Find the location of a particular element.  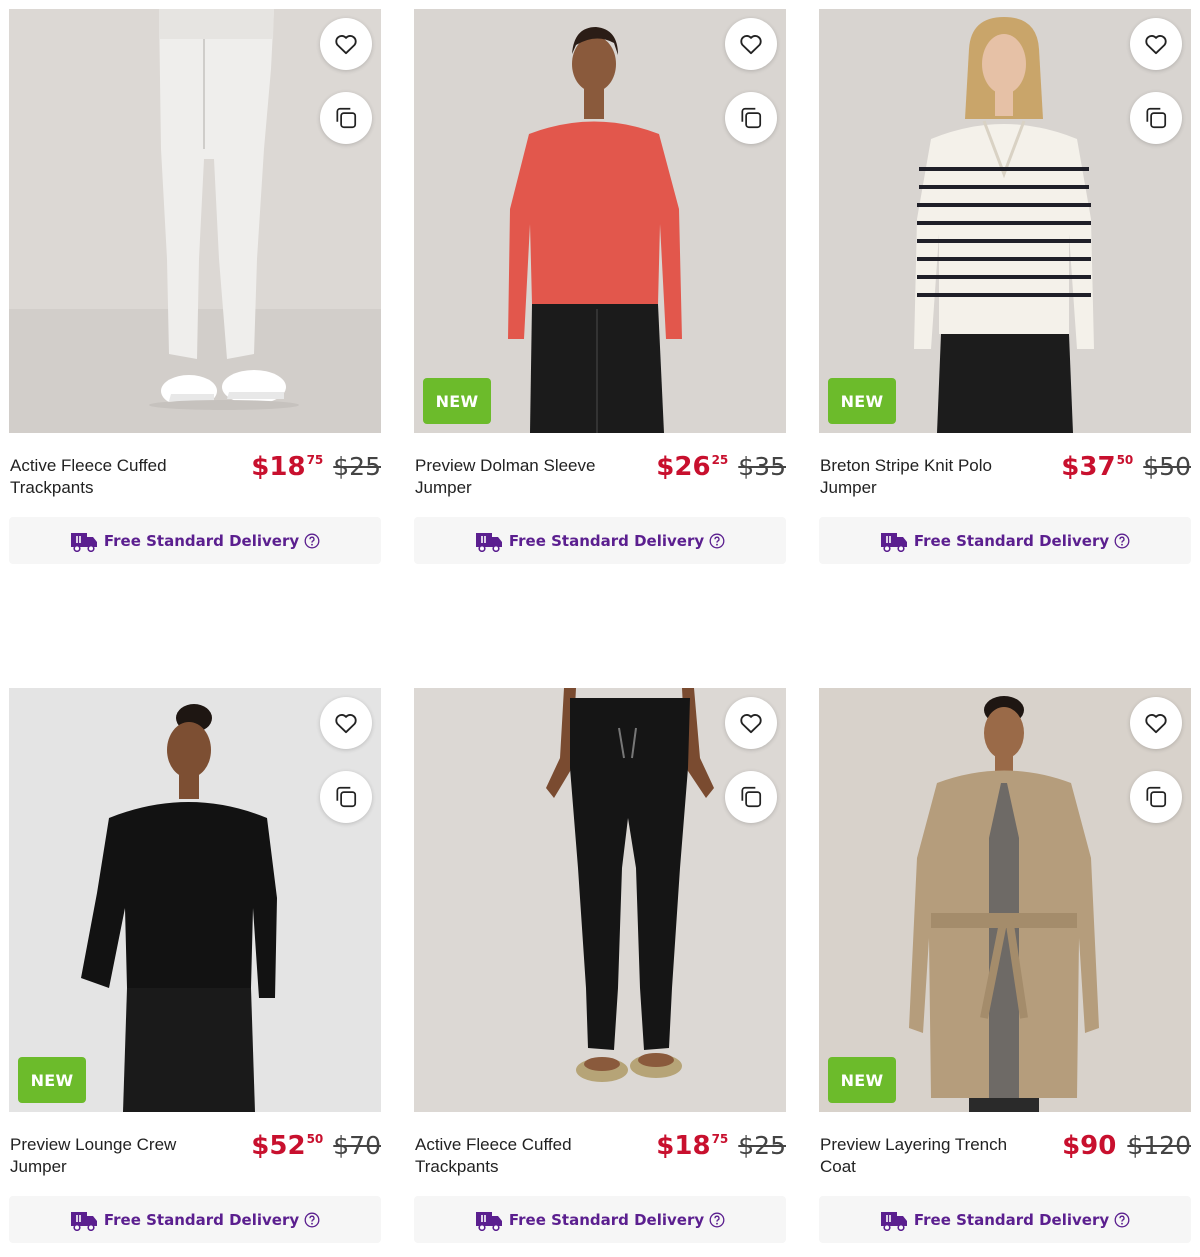

price: $3750 $50 is located at coordinates (1126, 468).